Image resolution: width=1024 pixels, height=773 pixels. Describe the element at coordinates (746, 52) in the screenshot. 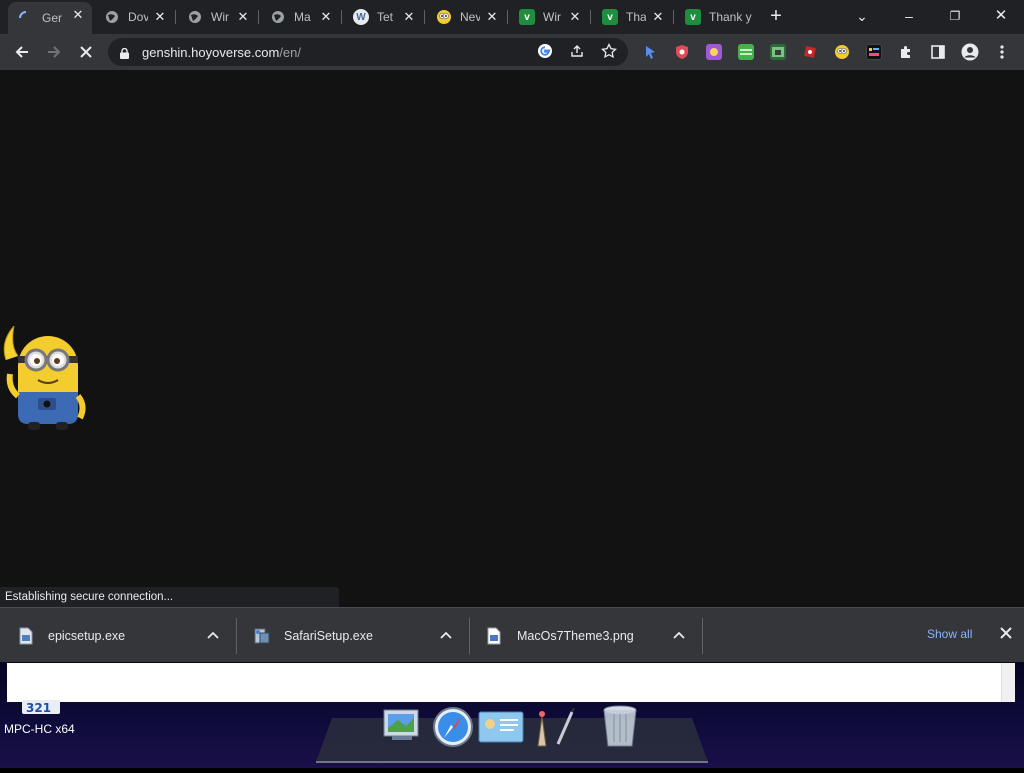

I see `green-bars-extension-icon` at that location.